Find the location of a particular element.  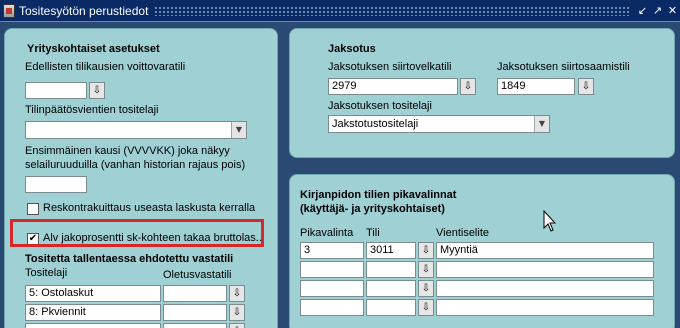

pika-row-1: 3 is located at coordinates (332, 250).